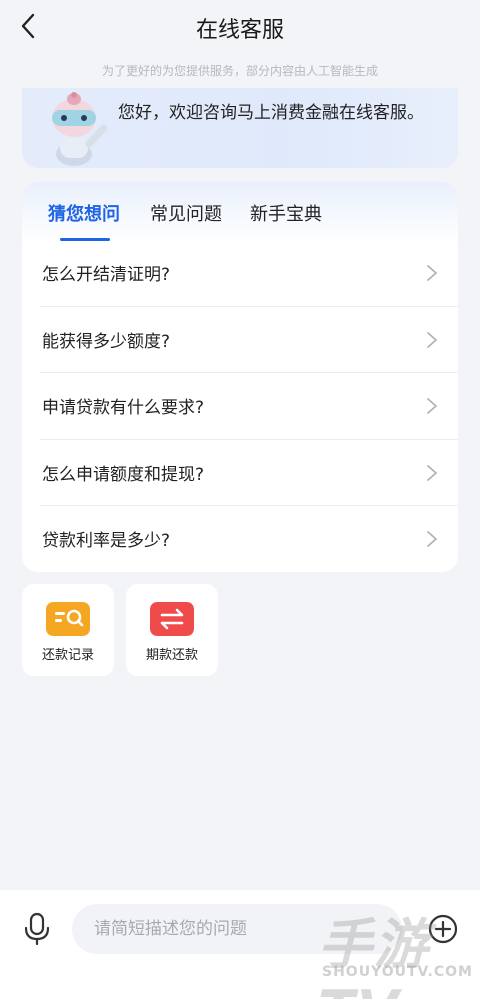  What do you see at coordinates (172, 619) in the screenshot?
I see `swap-arrows-icon` at bounding box center [172, 619].